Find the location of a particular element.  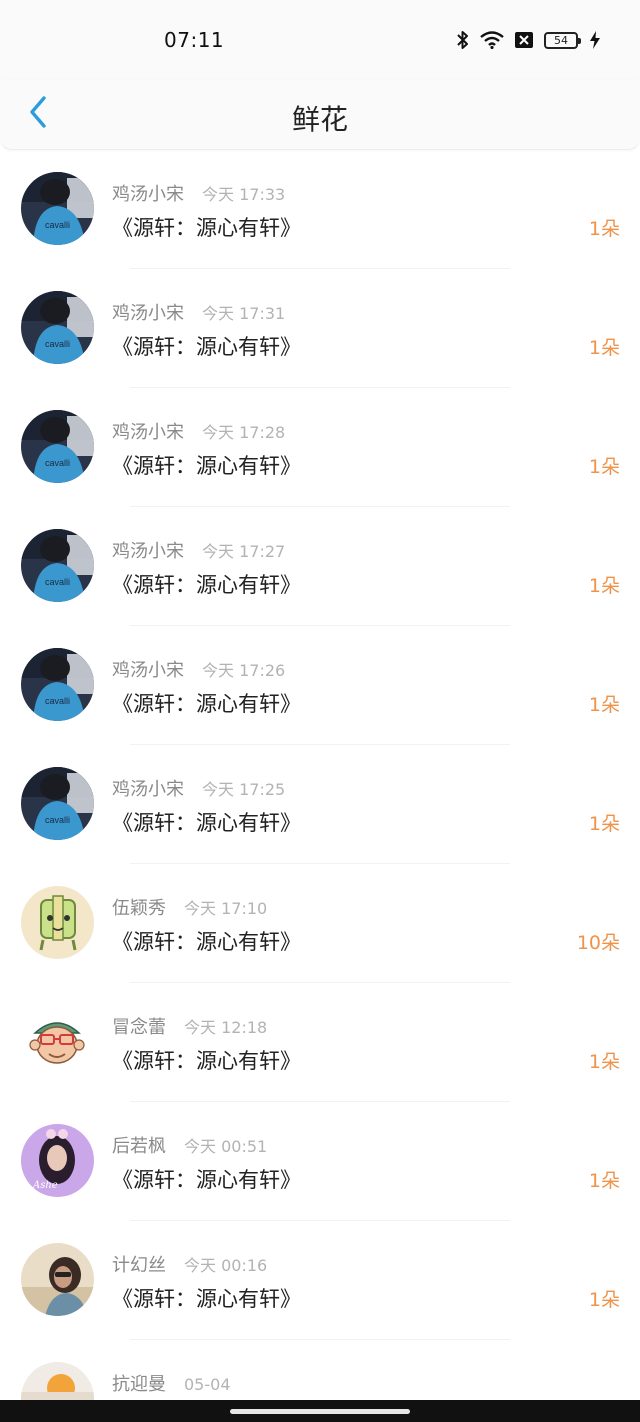

list-item: cavalli 鸡汤小宋 今天 17:31 《源轩：源心有轩》 1朵 is located at coordinates (320, 328).